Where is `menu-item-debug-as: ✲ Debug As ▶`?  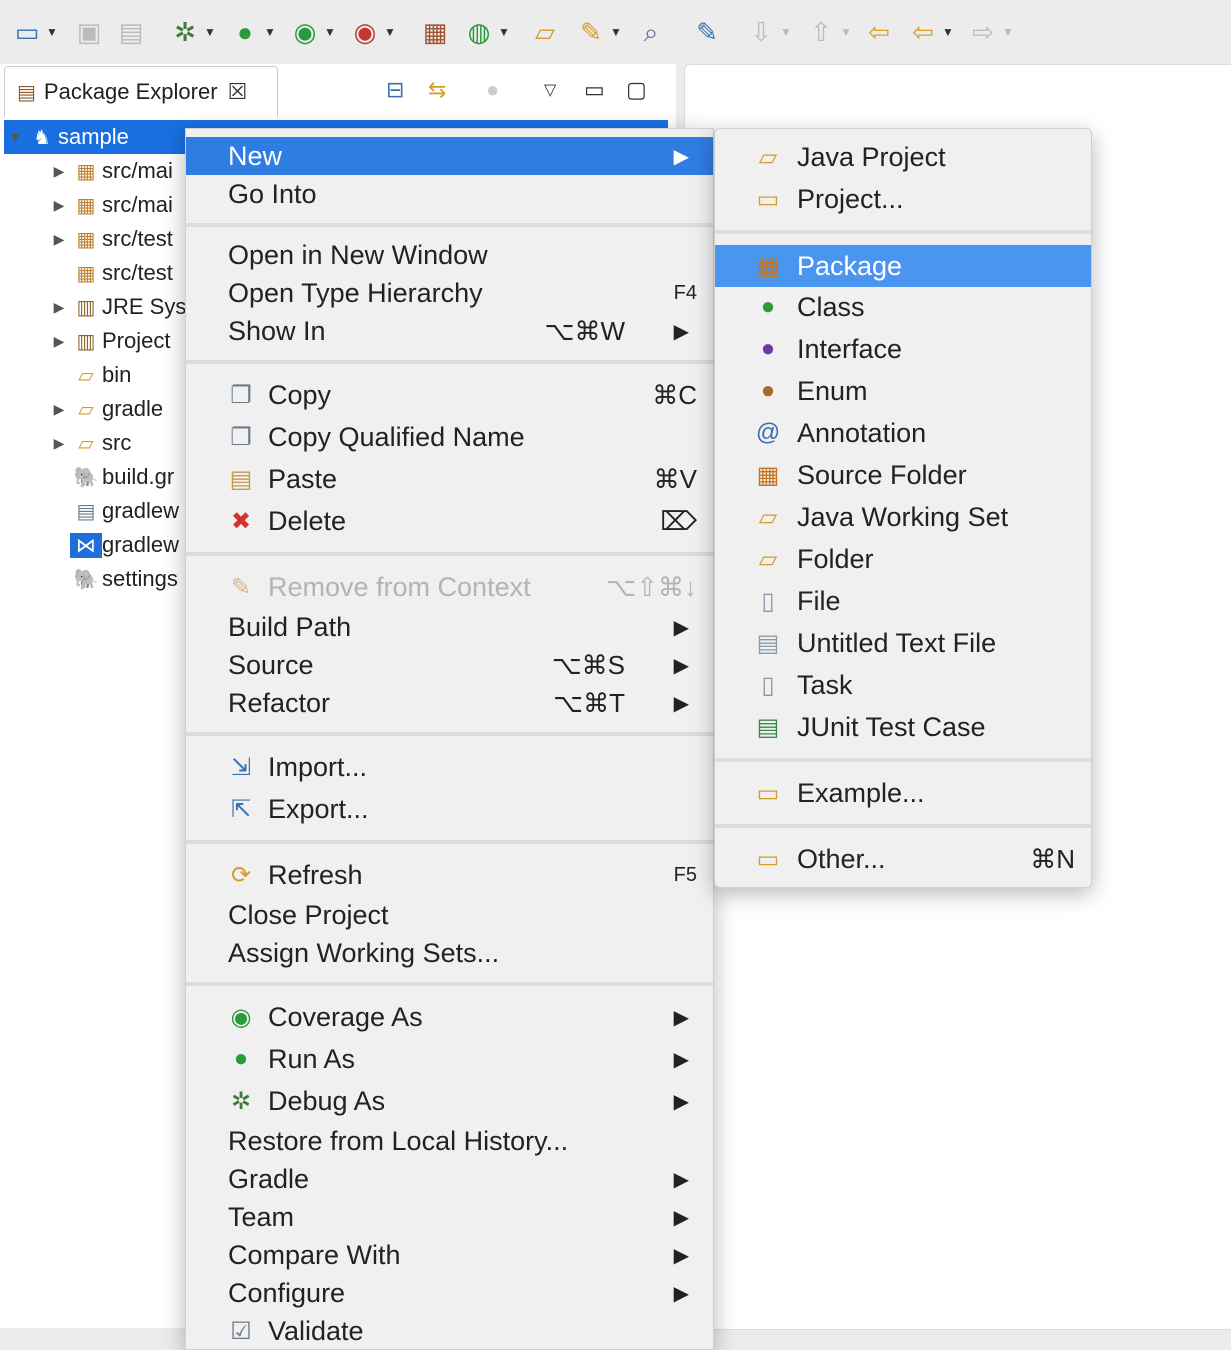
menu-item-debug-as: ✲ Debug As ▶ is located at coordinates (449, 1101).